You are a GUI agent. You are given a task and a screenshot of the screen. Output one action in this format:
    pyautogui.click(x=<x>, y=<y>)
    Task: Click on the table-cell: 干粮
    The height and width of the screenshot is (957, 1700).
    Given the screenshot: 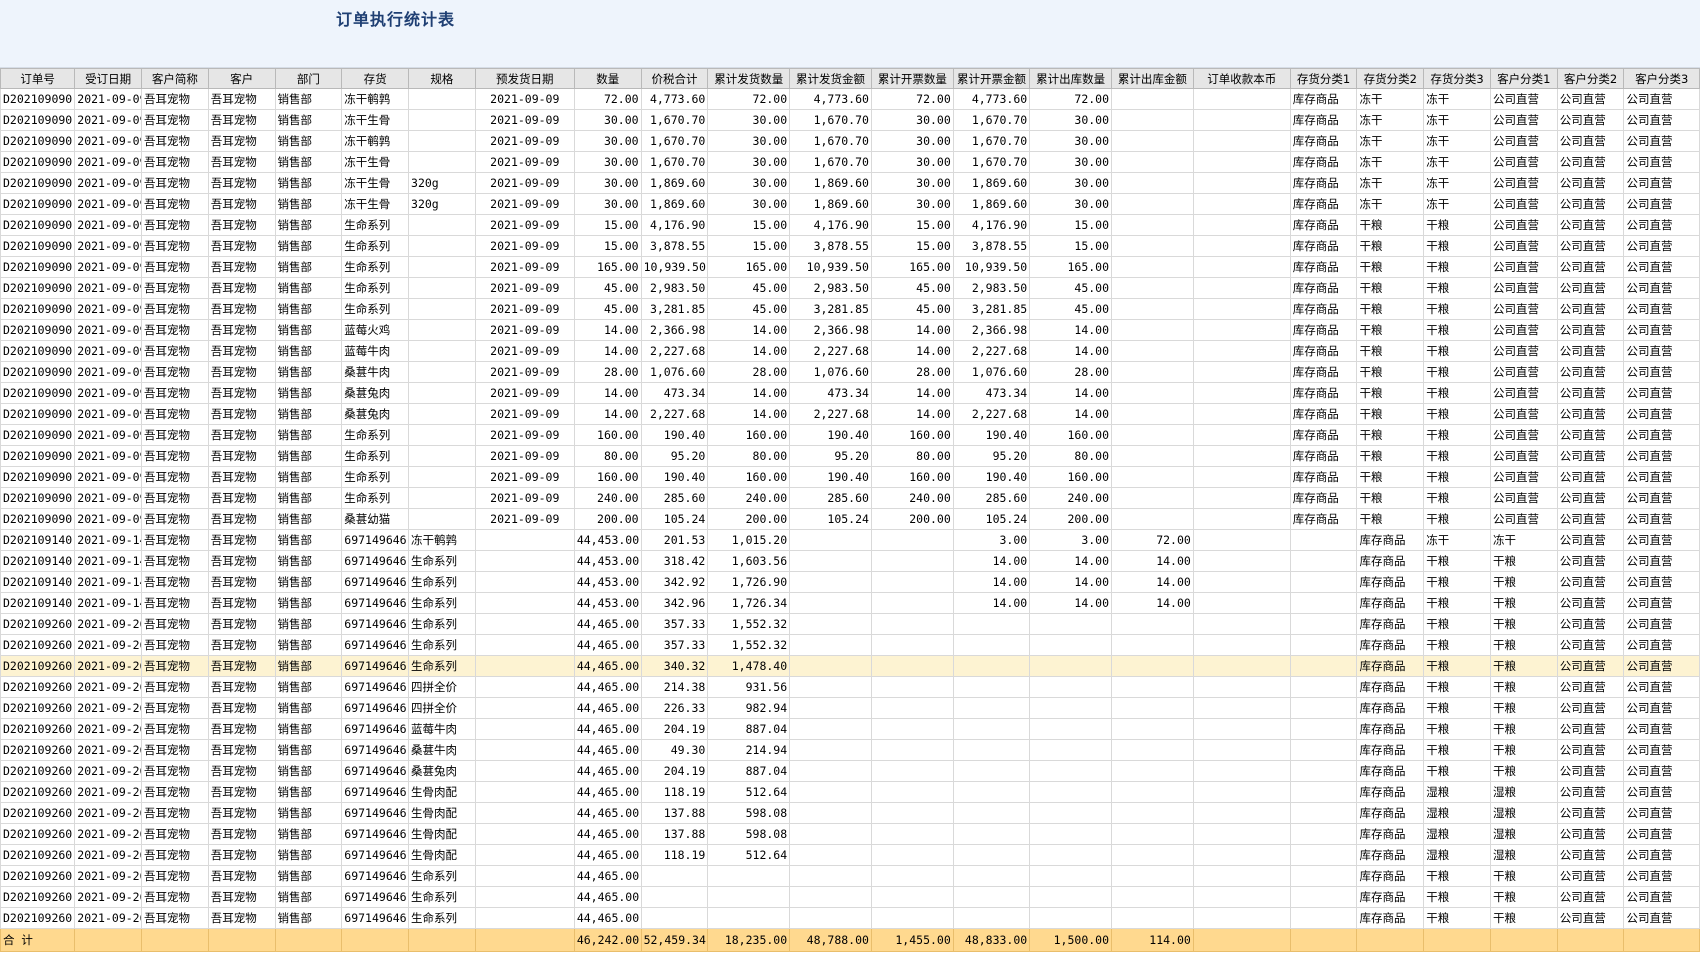 What is the action you would take?
    pyautogui.click(x=1390, y=225)
    